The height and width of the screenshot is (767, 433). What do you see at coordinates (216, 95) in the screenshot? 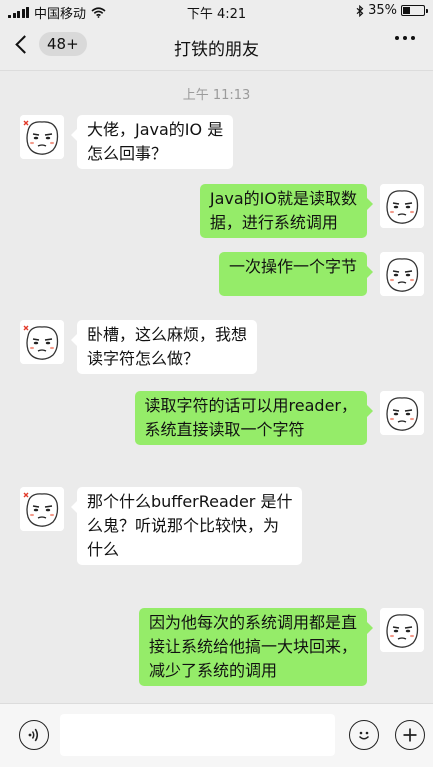
I see `timestamp: 上午 11:13` at bounding box center [216, 95].